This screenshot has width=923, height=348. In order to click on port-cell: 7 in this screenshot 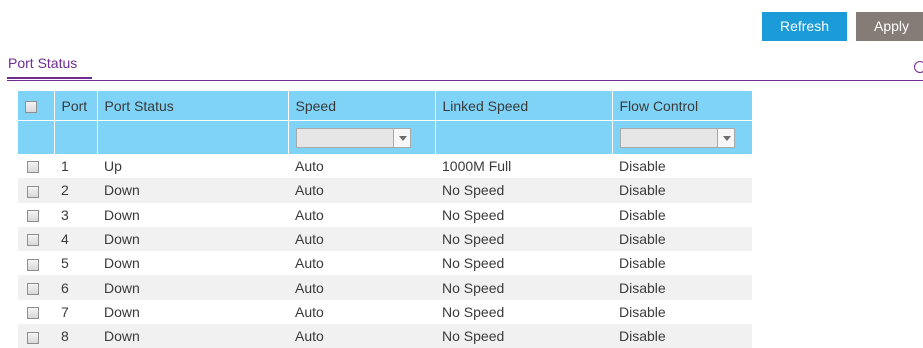, I will do `click(75, 312)`.